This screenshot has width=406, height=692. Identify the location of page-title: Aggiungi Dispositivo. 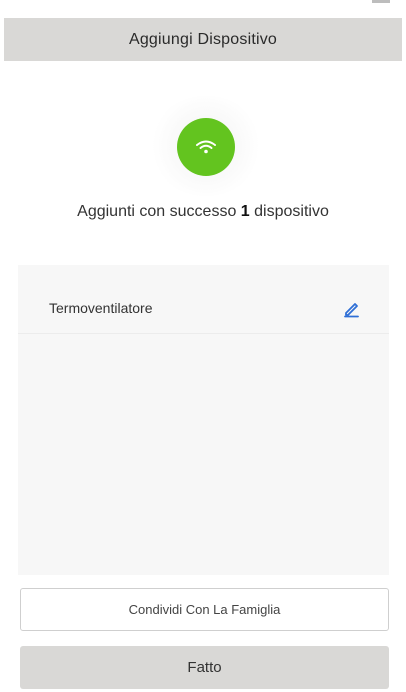
(203, 39).